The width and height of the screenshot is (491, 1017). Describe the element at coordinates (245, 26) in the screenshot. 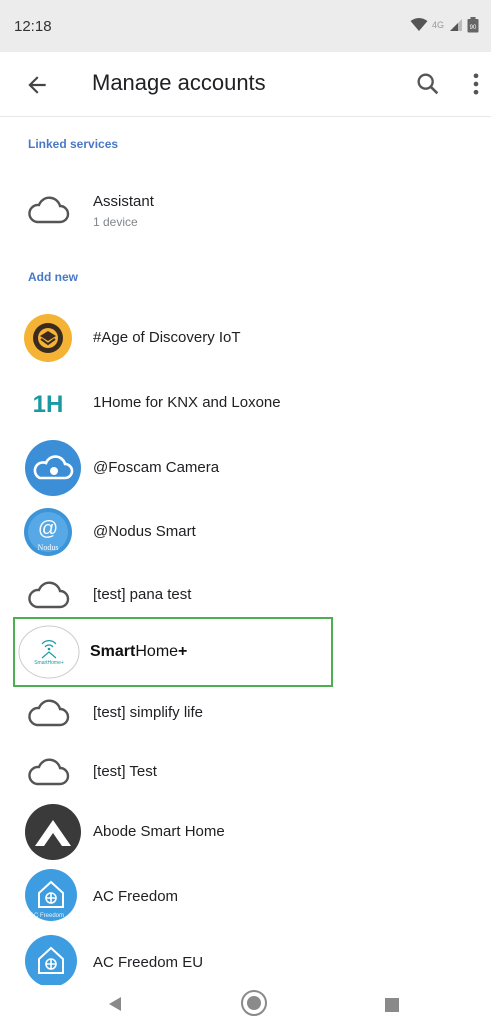

I see `status-bar: 12:18 4G 90` at that location.